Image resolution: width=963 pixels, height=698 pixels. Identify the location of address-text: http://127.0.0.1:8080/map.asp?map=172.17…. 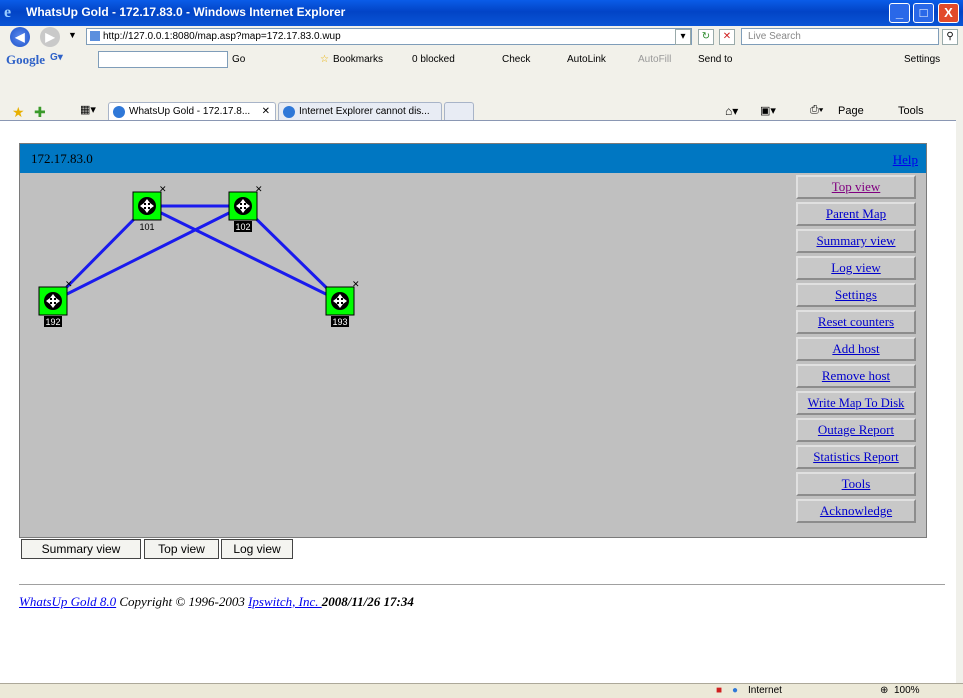
(222, 36).